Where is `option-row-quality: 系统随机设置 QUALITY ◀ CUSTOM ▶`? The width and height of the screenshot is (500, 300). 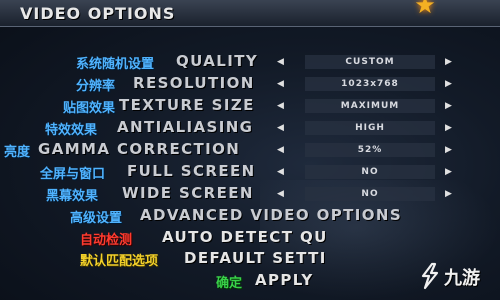
option-row-quality: 系统随机设置 QUALITY ◀ CUSTOM ▶ is located at coordinates (250, 62).